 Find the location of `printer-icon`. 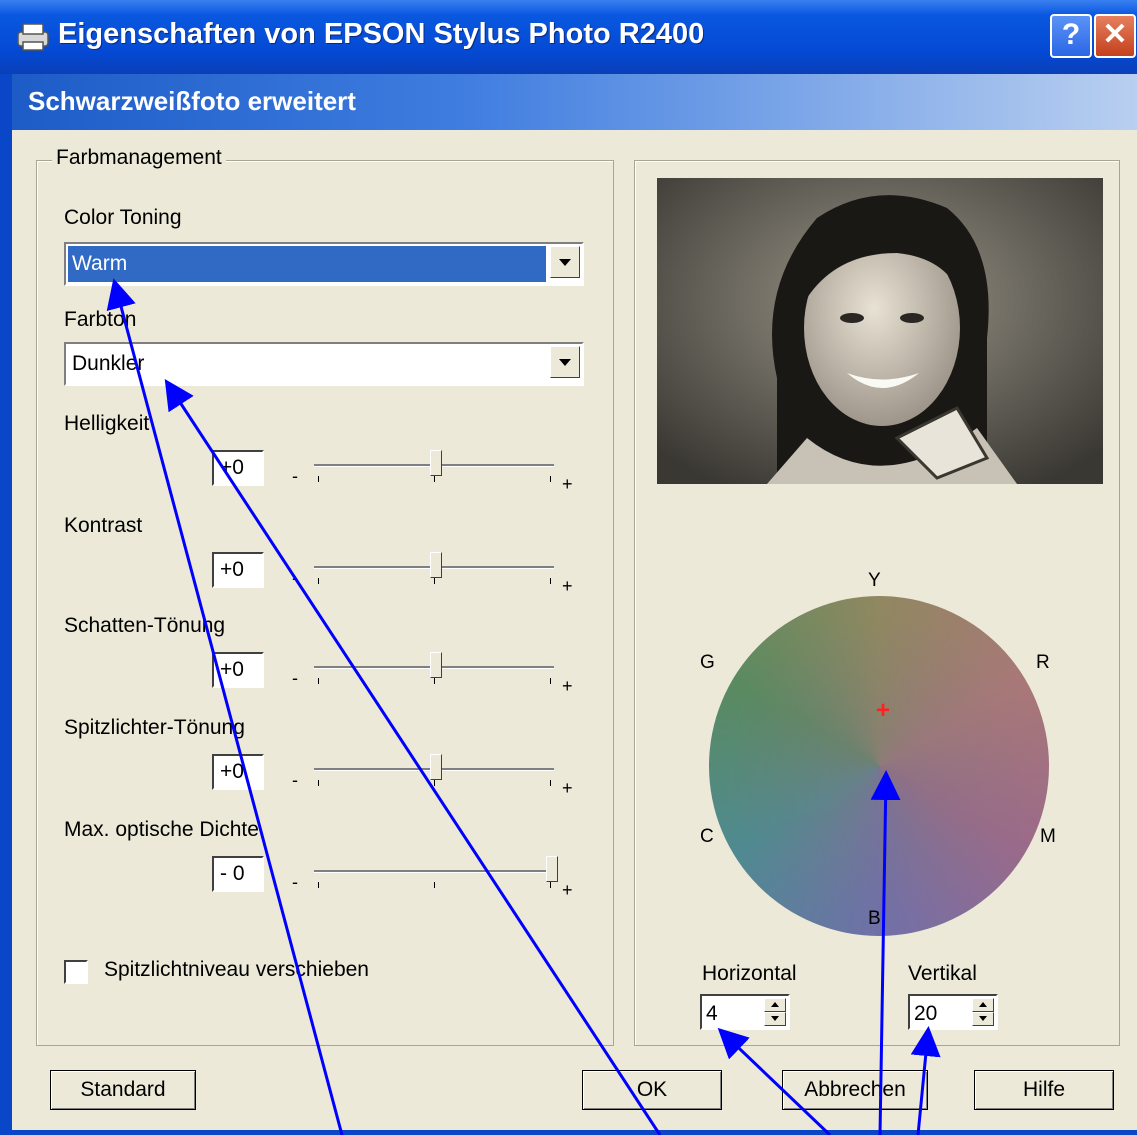

printer-icon is located at coordinates (33, 37).